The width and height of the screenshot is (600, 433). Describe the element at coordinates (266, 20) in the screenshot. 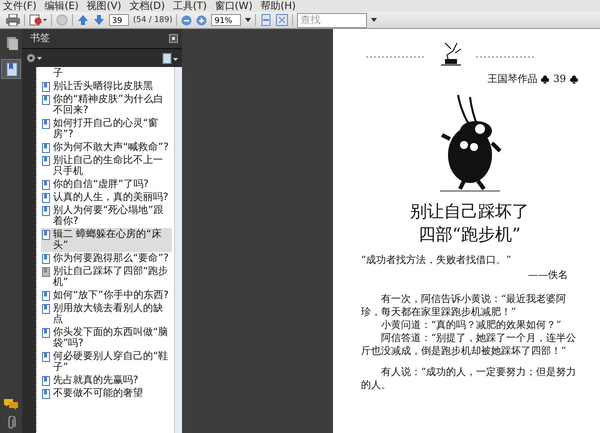

I see `fit-page-icon` at that location.